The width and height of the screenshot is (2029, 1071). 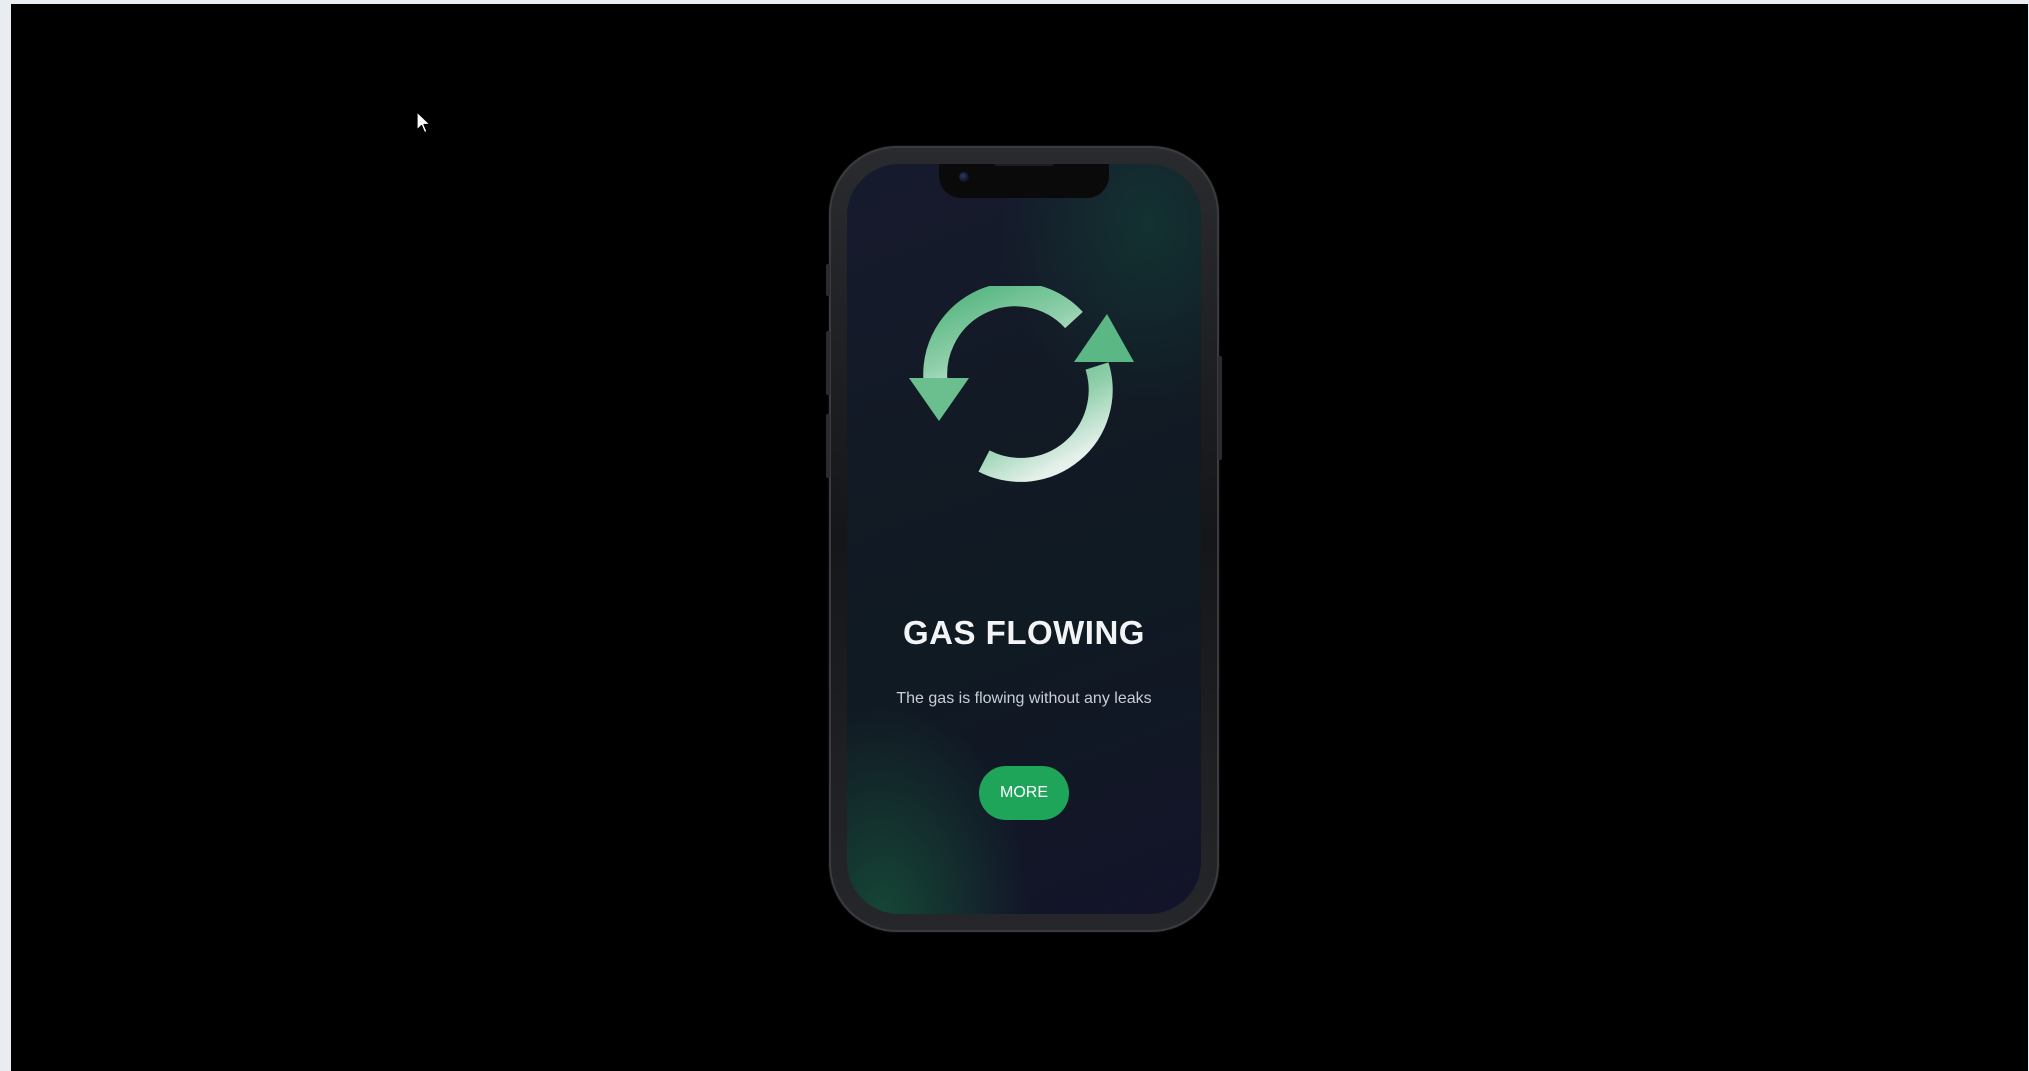 What do you see at coordinates (828, 280) in the screenshot?
I see `phone-silent-switch` at bounding box center [828, 280].